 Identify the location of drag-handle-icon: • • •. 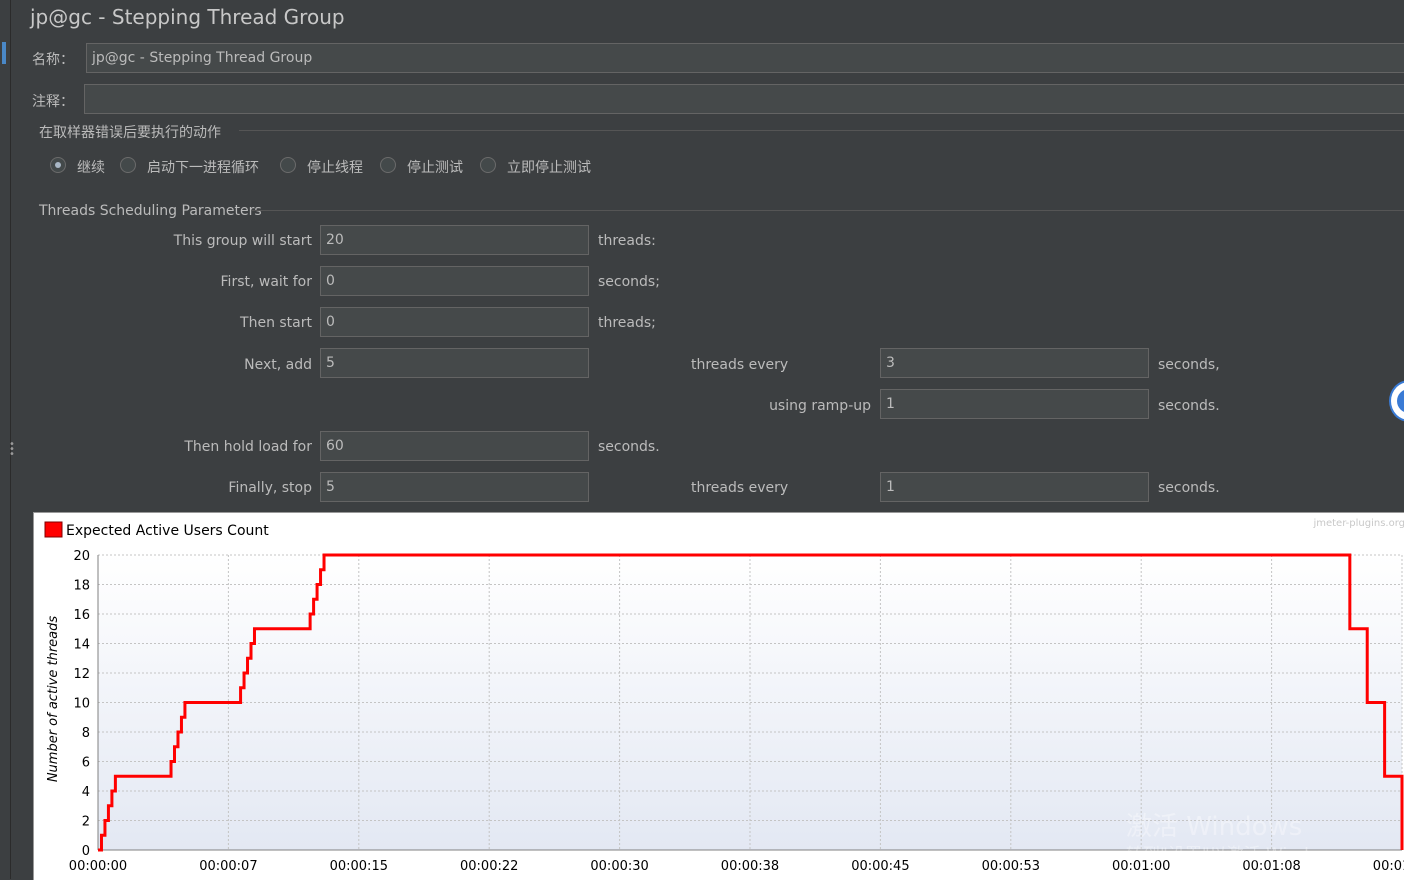
(12, 450).